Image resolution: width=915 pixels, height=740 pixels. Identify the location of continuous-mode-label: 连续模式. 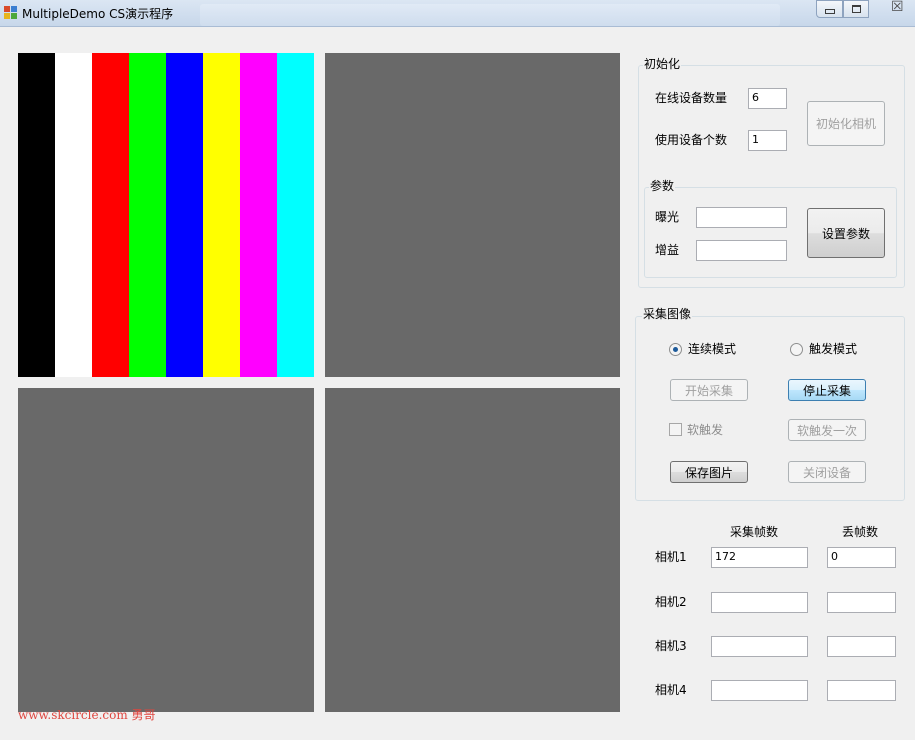
(712, 349).